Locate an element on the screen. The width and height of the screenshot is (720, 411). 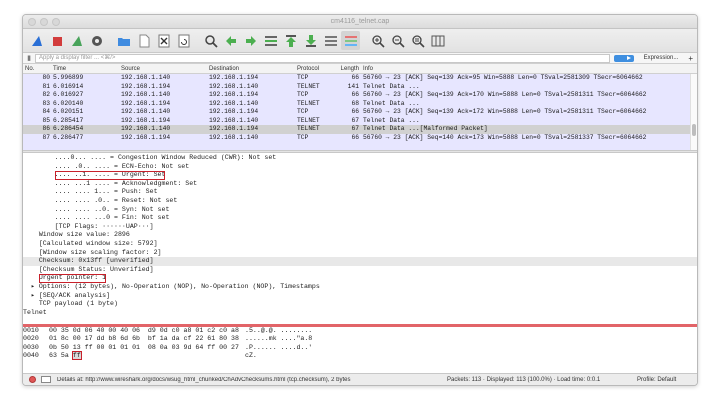
comment-icon is located at coordinates (46, 379).